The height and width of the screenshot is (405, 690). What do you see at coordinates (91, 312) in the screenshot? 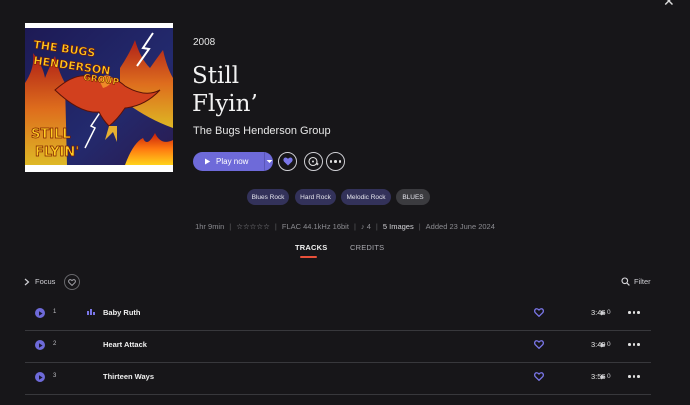
I see `now-playing-bars-icon` at bounding box center [91, 312].